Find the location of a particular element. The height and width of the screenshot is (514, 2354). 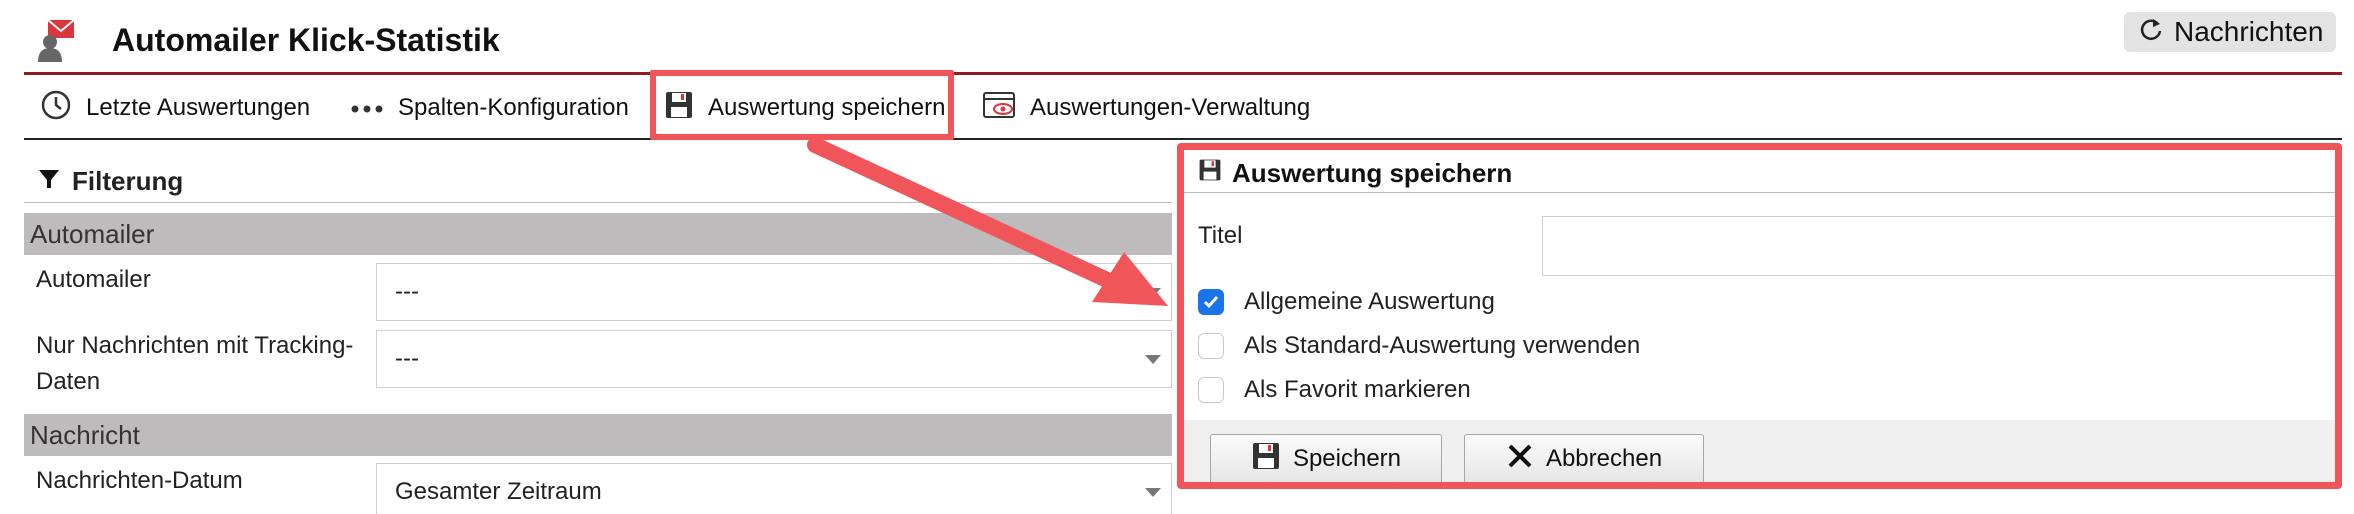

favorit-checkbox: Als Favorit markieren is located at coordinates (1334, 390).